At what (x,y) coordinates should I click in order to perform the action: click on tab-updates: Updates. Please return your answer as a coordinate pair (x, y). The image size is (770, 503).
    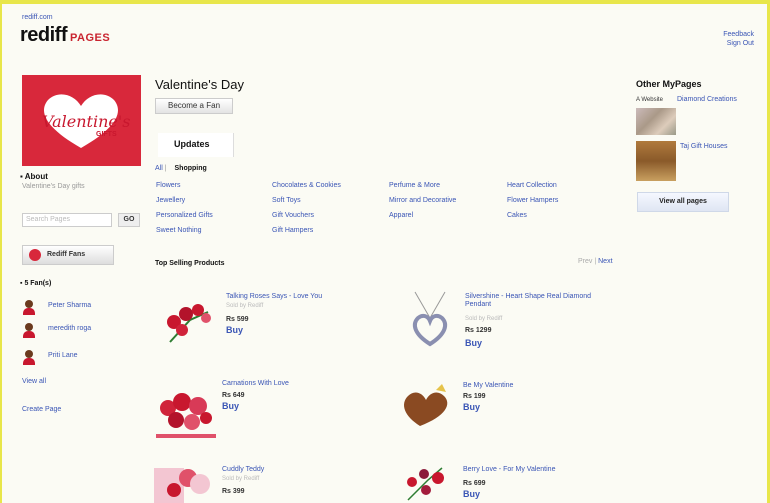
    Looking at the image, I should click on (196, 145).